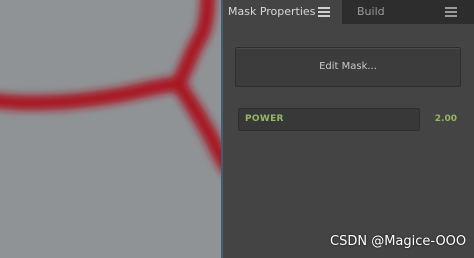  Describe the element at coordinates (264, 119) in the screenshot. I see `power-label: POWER` at that location.